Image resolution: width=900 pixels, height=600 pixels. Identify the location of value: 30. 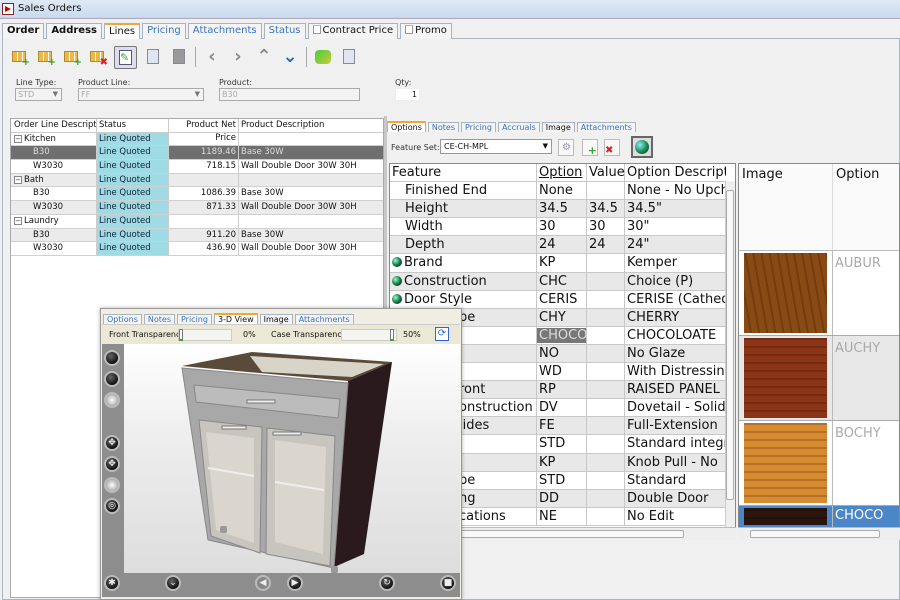
(606, 227).